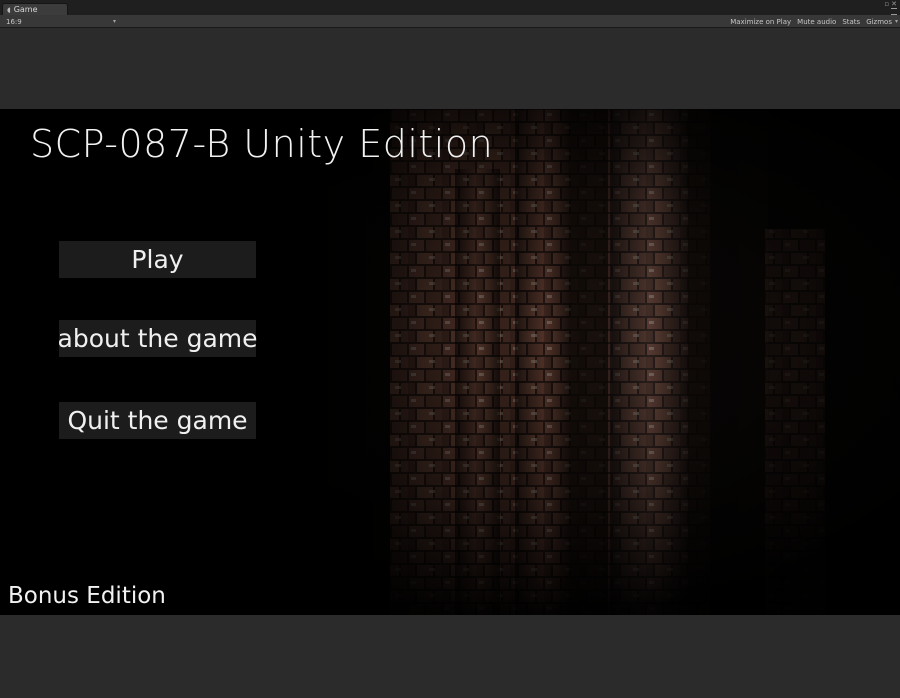  Describe the element at coordinates (450, 68) in the screenshot. I see `letterbox-top` at that location.